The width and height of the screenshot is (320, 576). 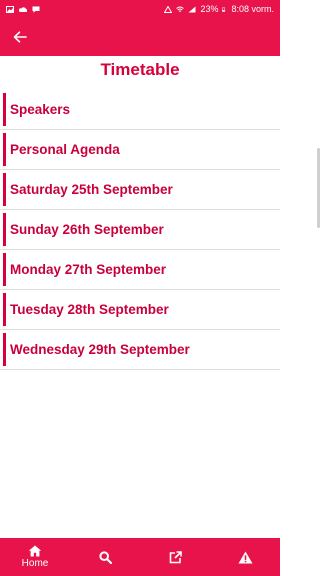 I want to click on list-item-label: Personal Agenda, so click(x=65, y=149).